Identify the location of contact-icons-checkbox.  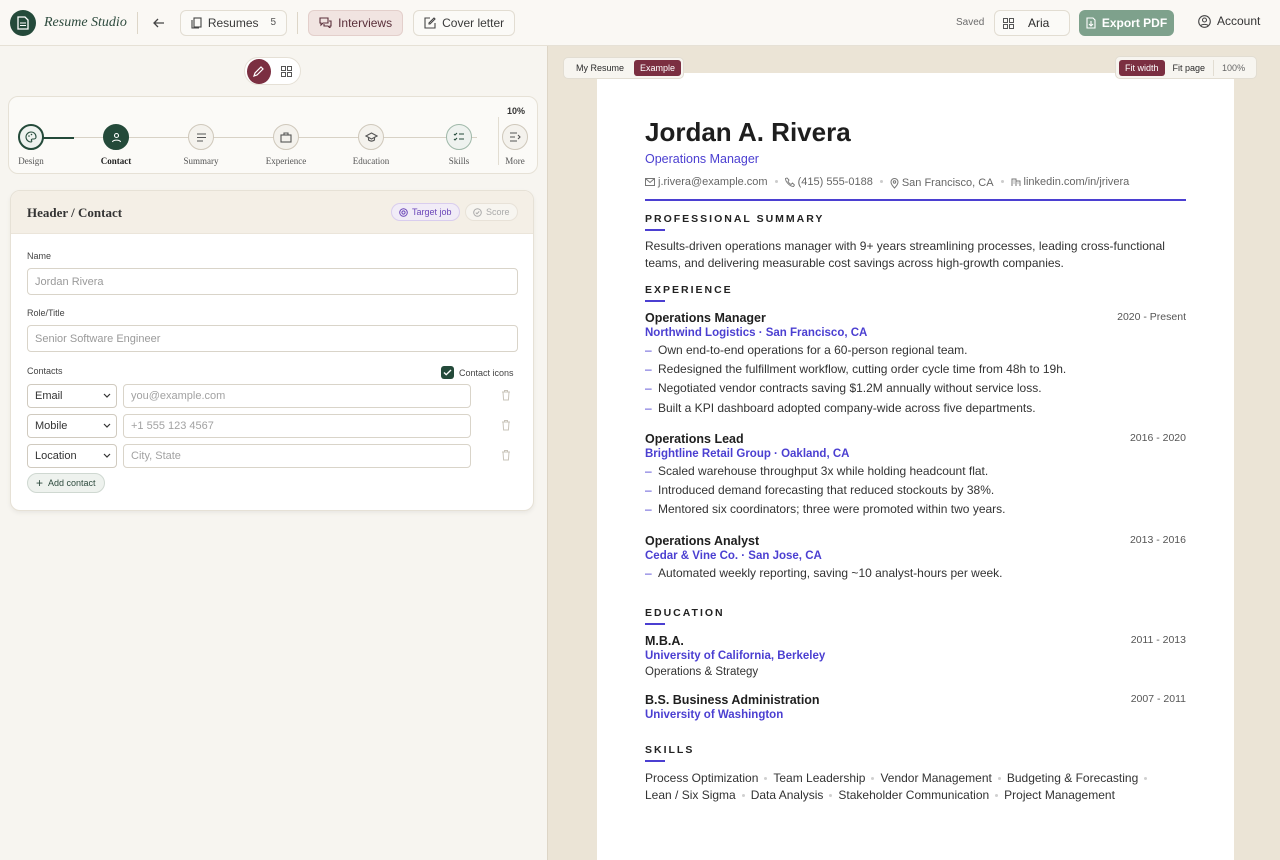
(447, 372).